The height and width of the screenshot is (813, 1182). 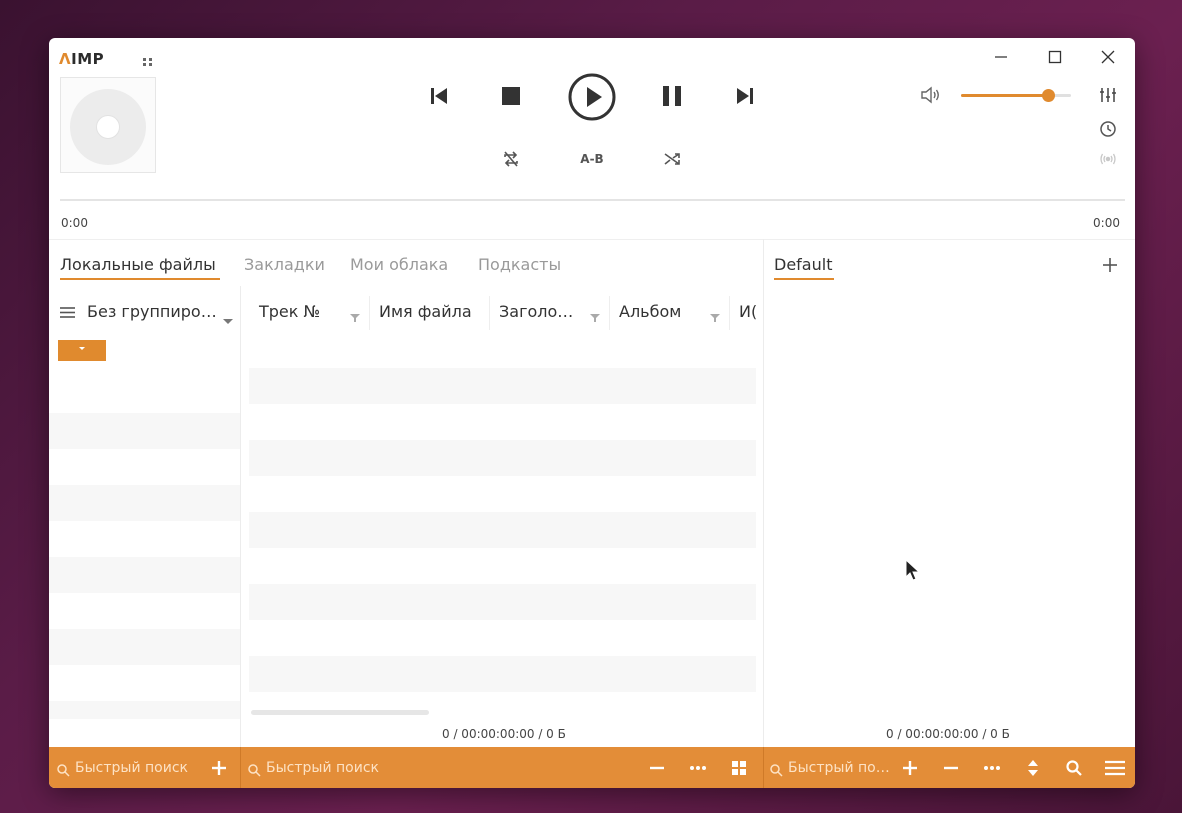 I want to click on broadcast-icon, so click(x=1108, y=159).